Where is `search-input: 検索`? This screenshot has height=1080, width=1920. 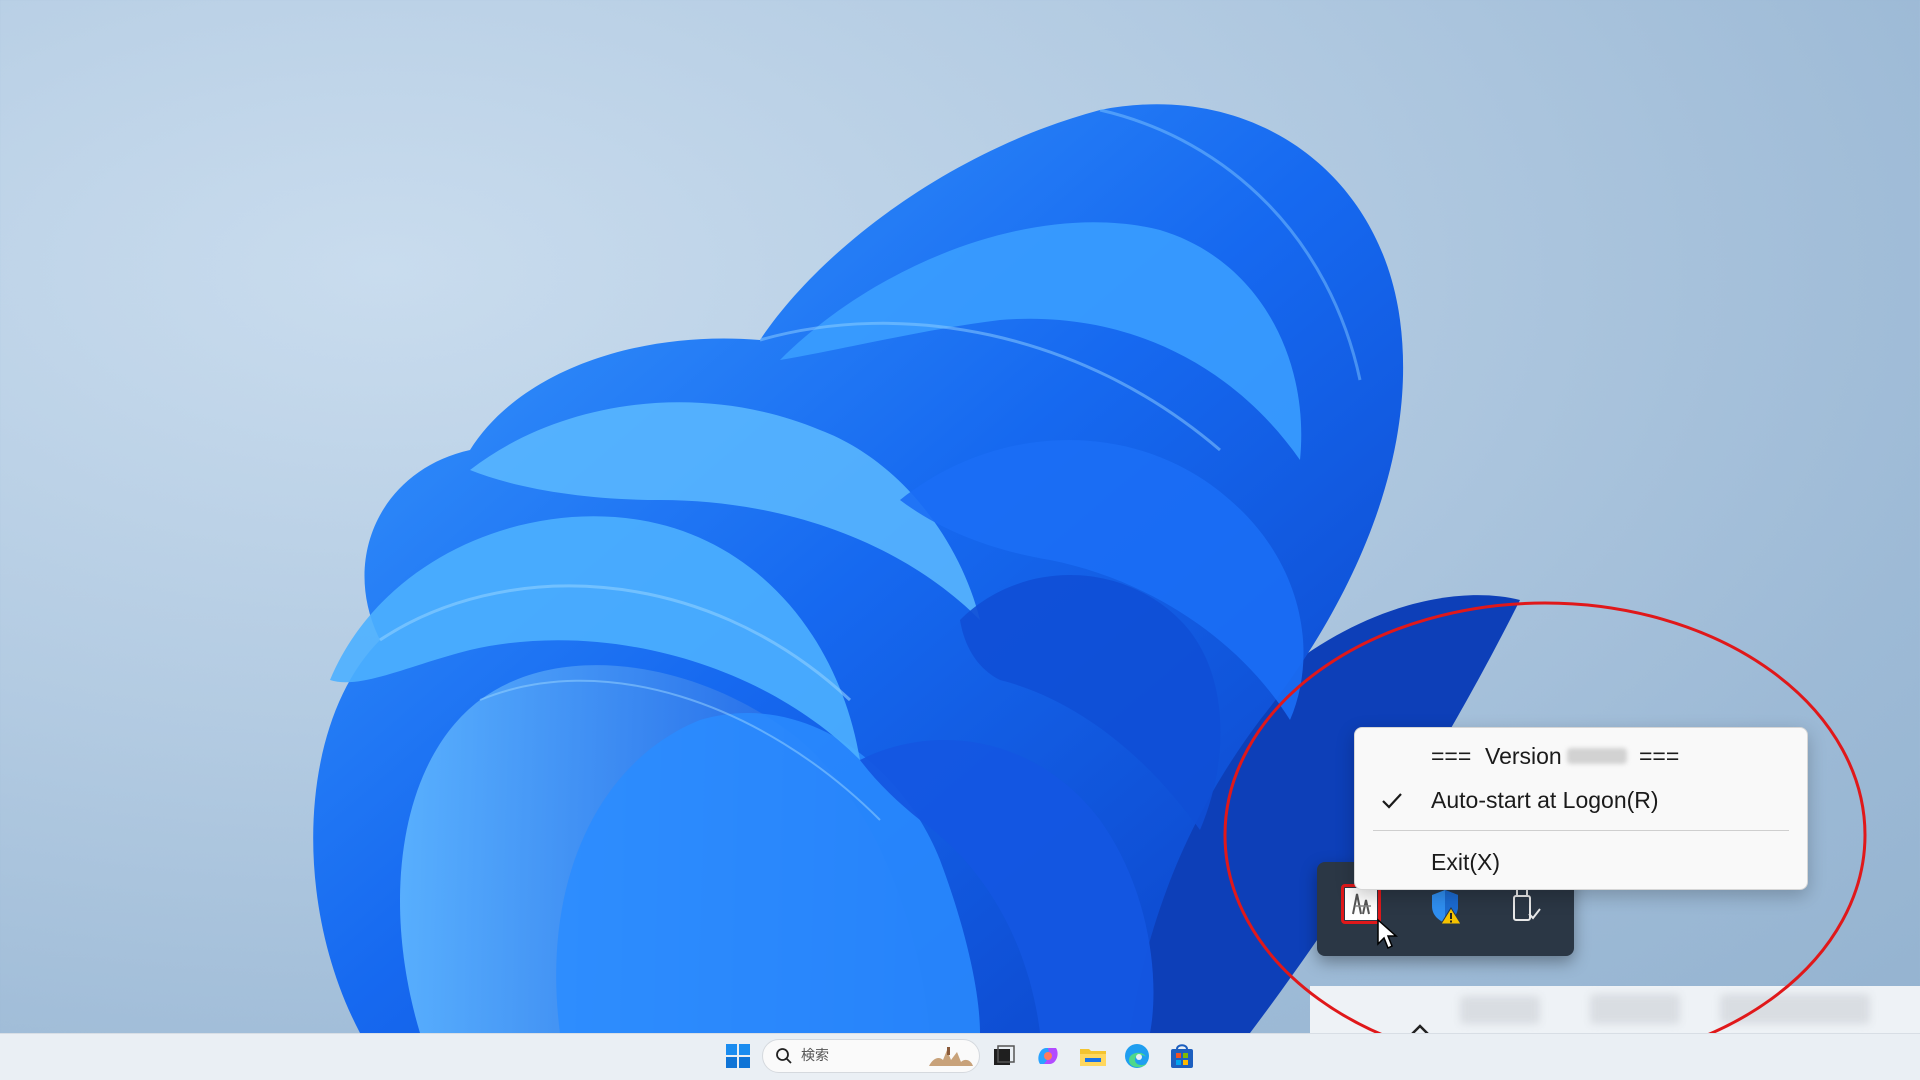 search-input: 検索 is located at coordinates (871, 1056).